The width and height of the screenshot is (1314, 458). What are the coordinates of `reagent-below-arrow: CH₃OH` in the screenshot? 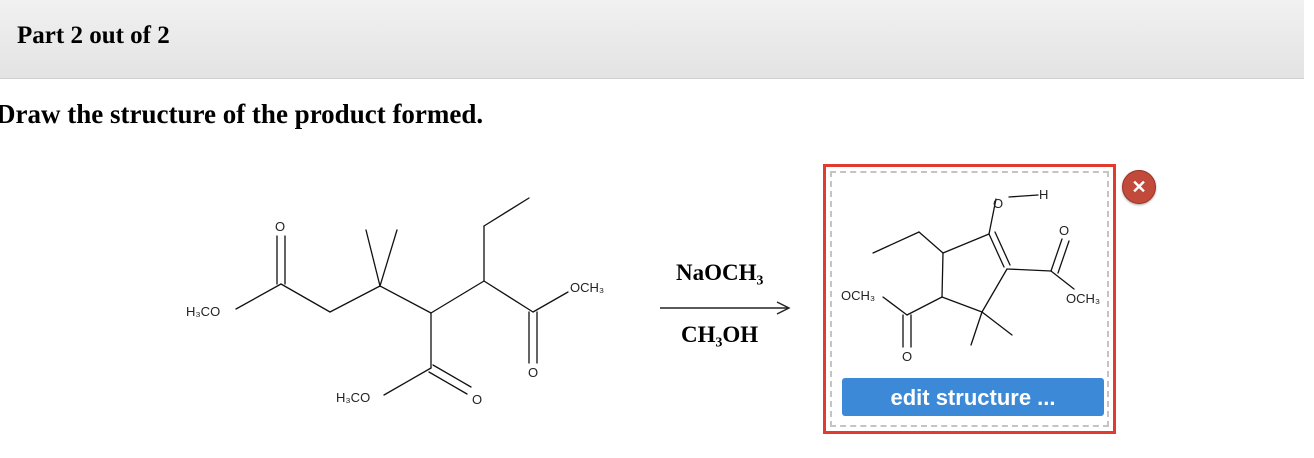 It's located at (719, 334).